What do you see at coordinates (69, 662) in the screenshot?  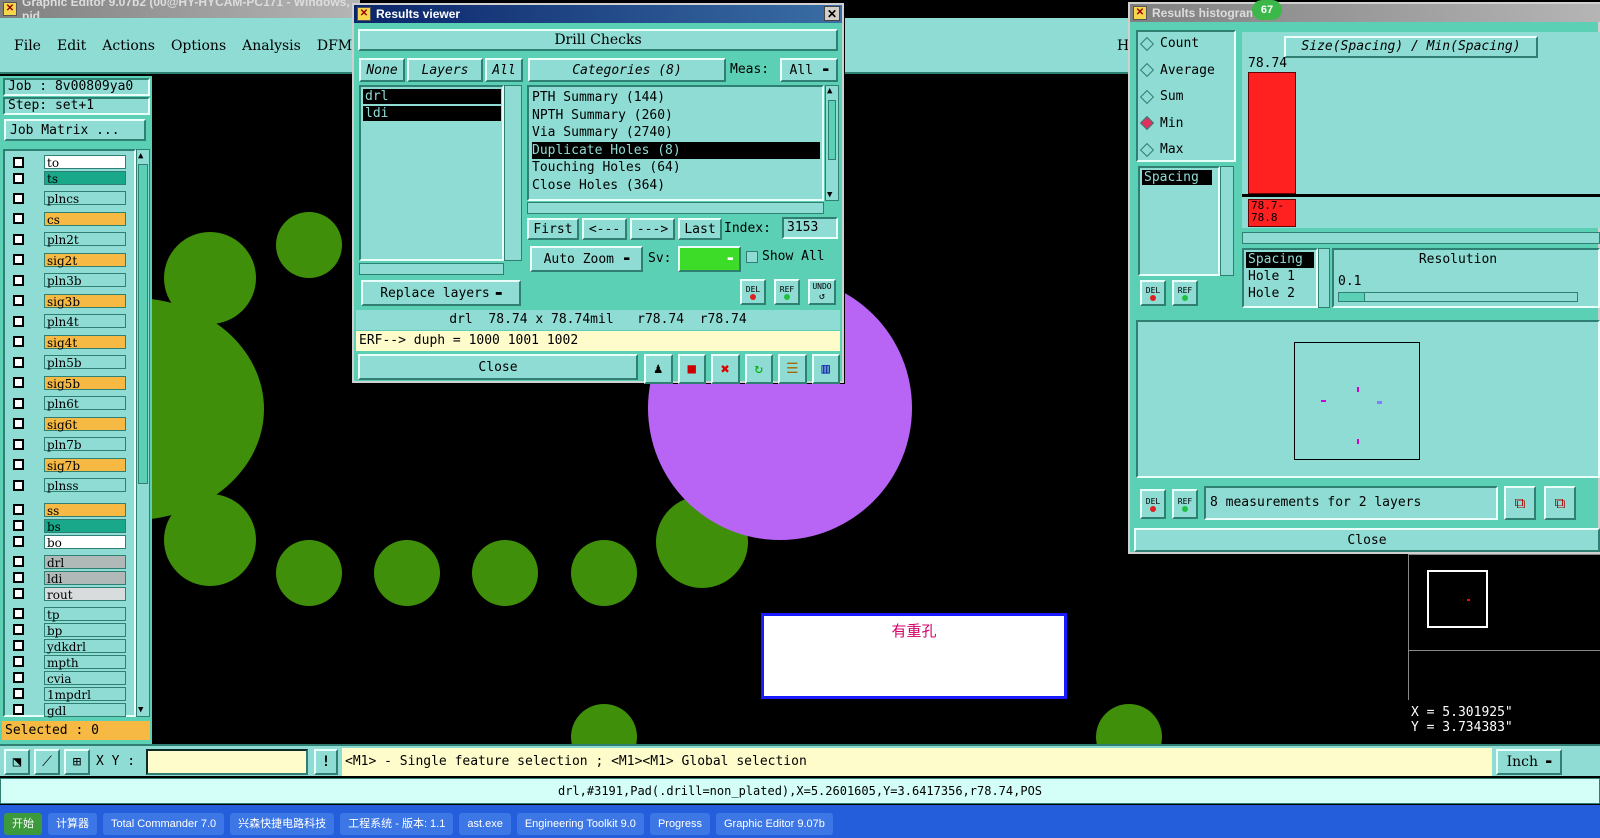 I see `layer-row: mpth` at bounding box center [69, 662].